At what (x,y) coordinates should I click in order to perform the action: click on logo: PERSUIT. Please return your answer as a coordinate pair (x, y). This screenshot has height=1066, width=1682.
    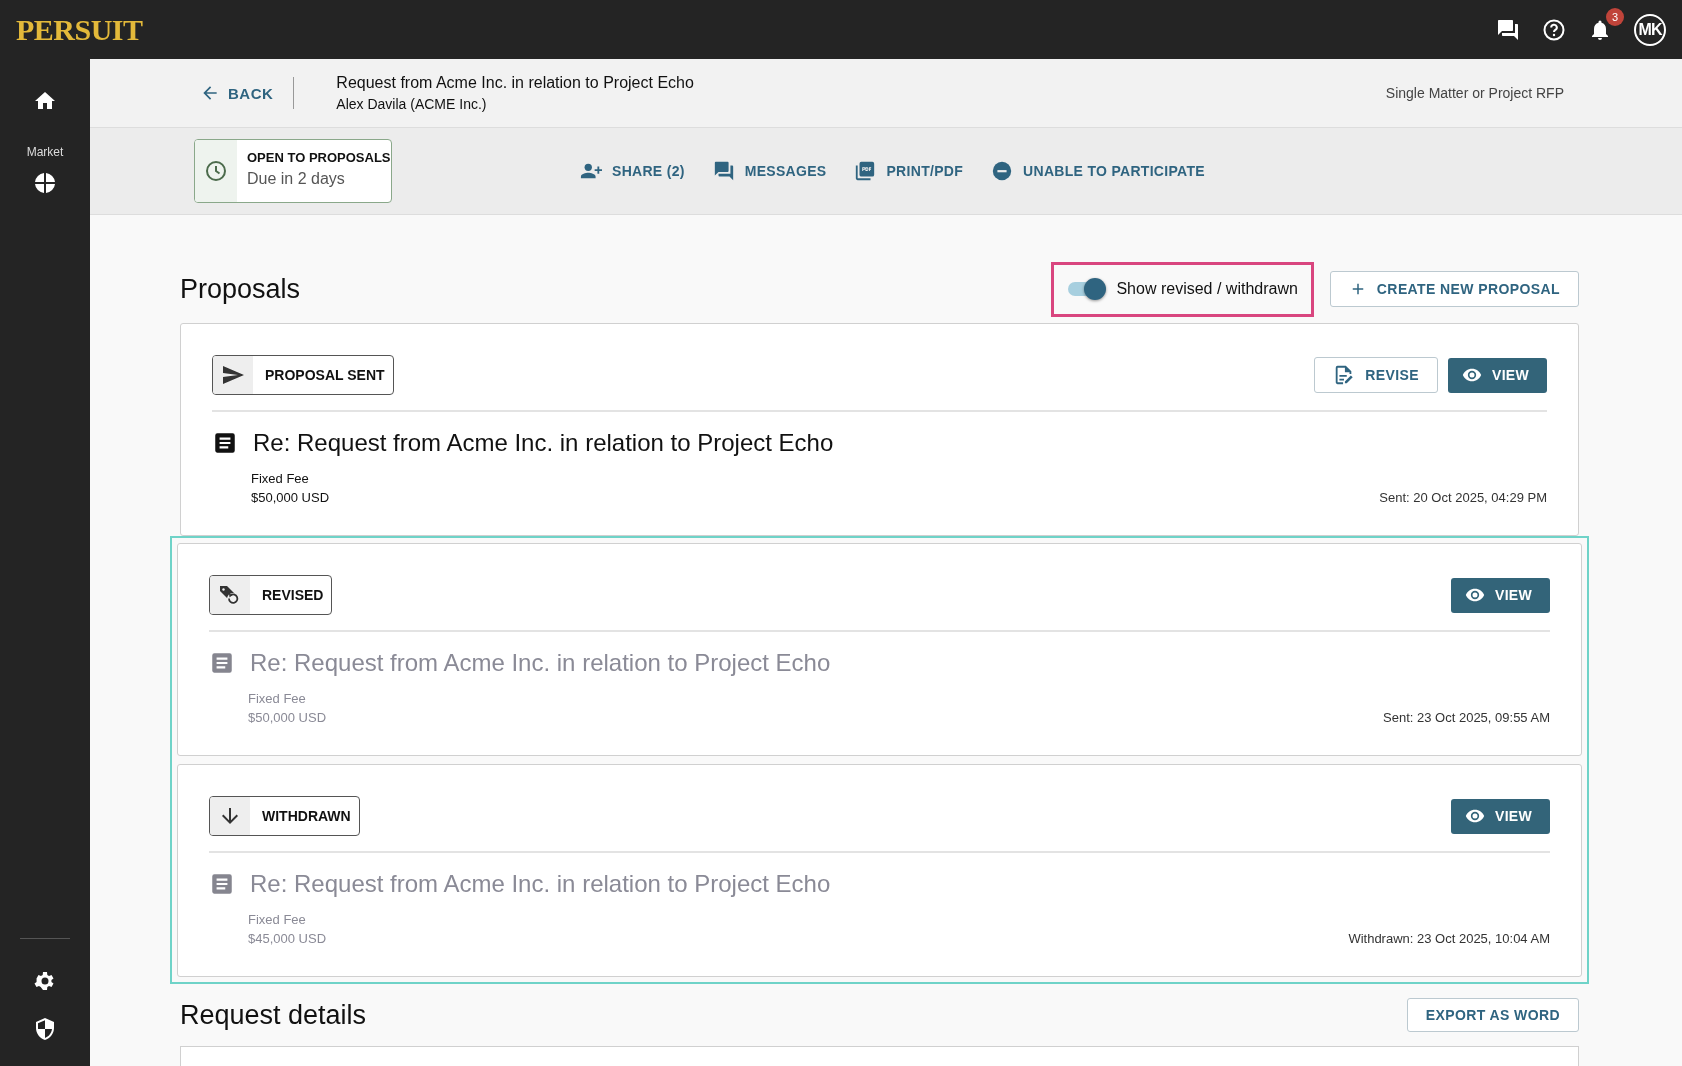
    Looking at the image, I should click on (79, 29).